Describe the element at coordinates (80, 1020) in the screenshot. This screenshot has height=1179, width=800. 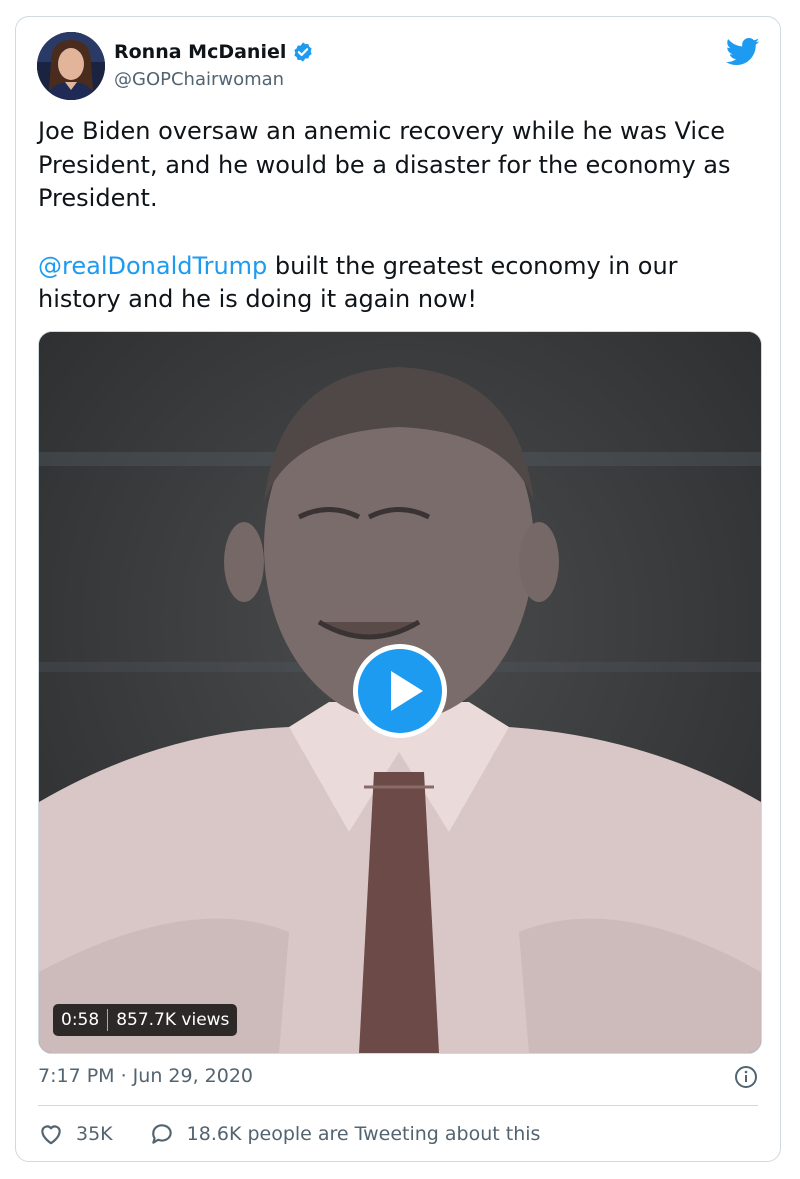
I see `video-duration: 0:58` at that location.